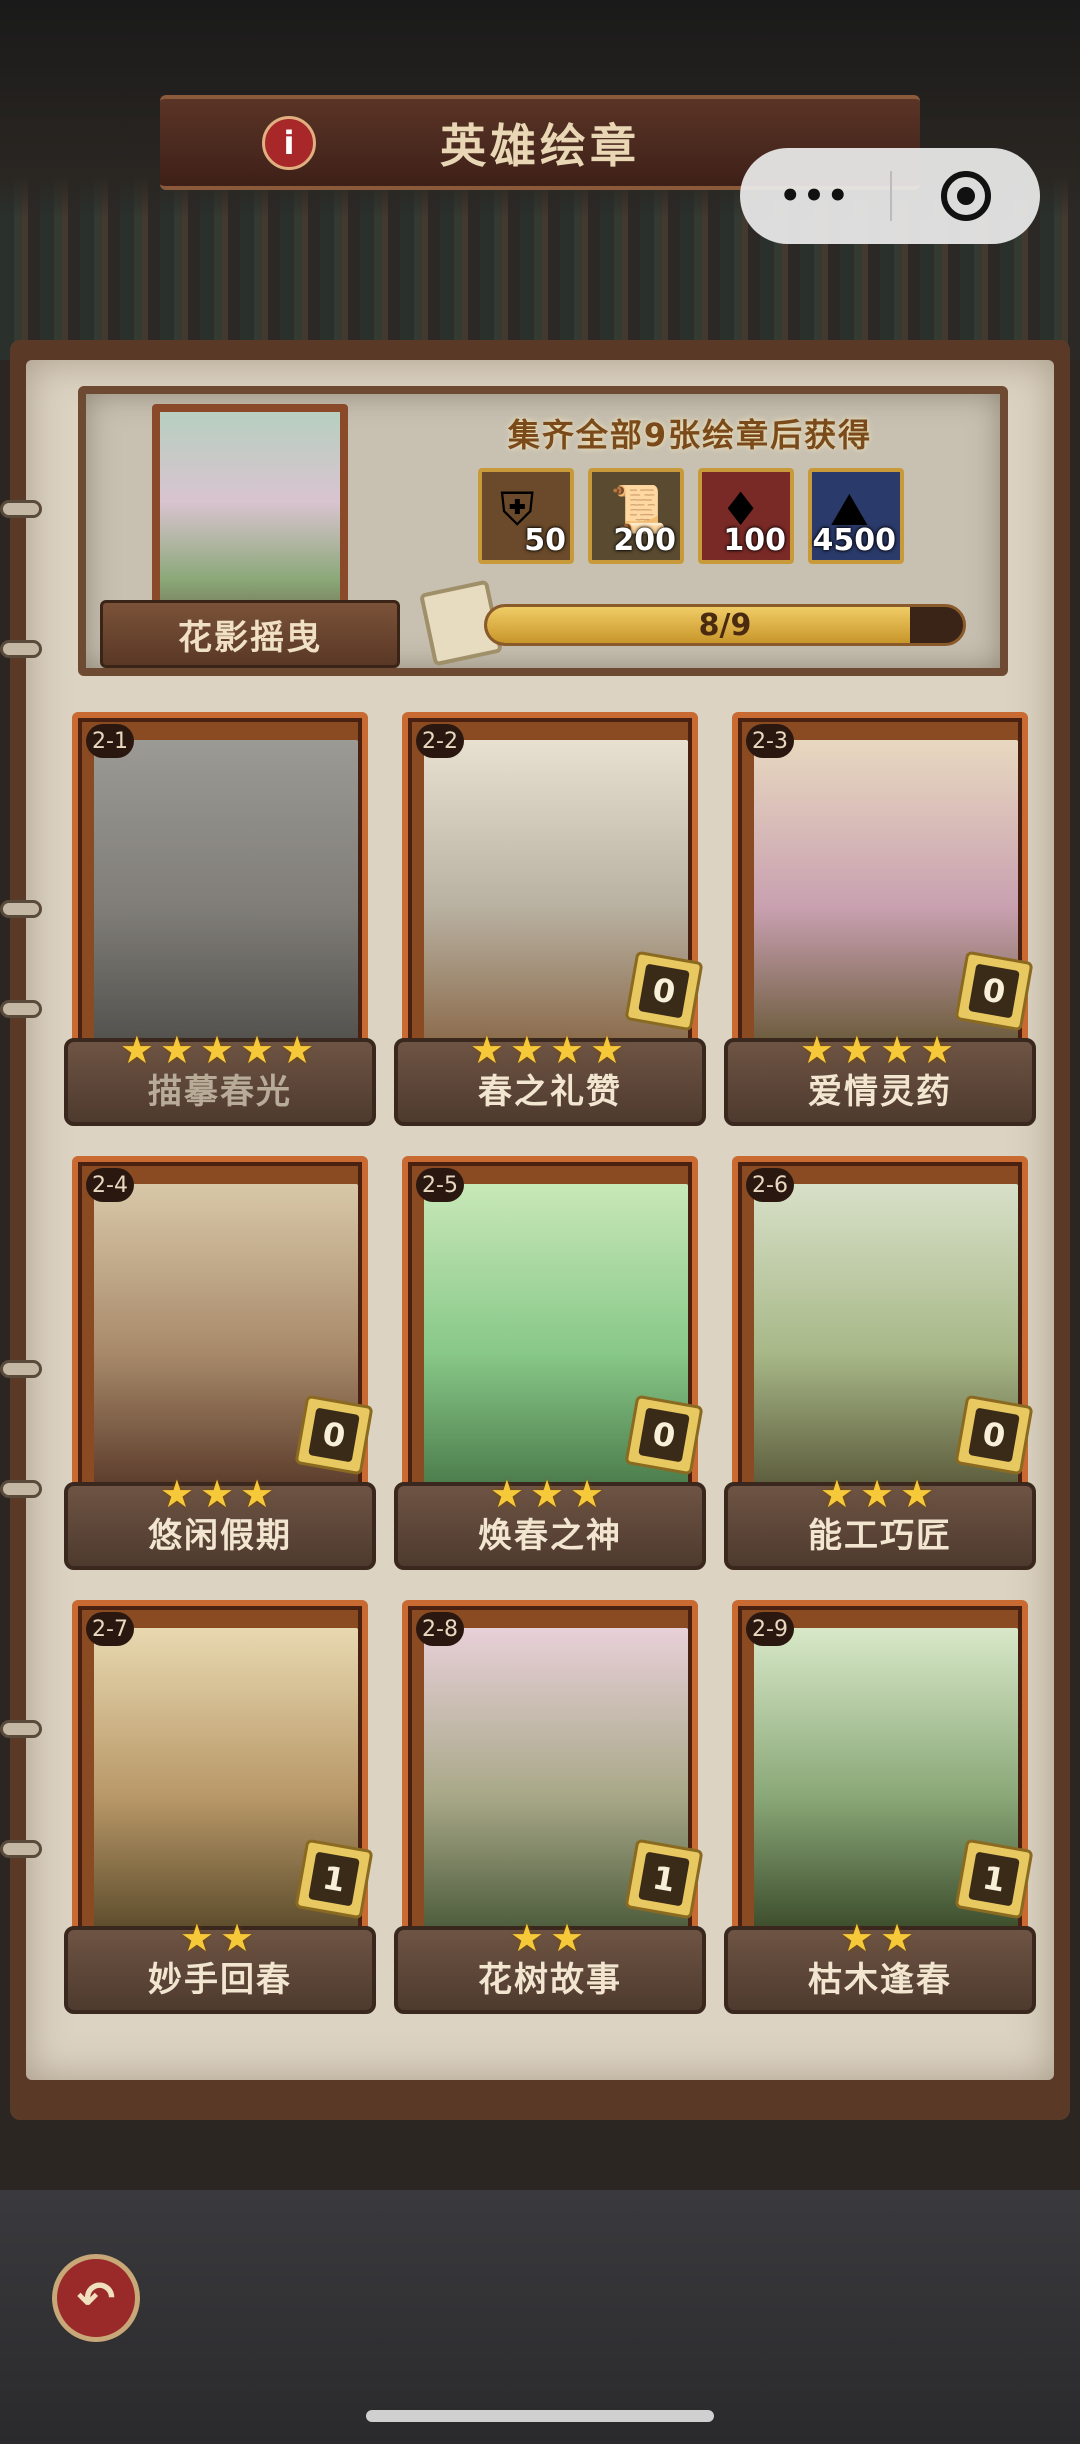 The height and width of the screenshot is (2444, 1080). Describe the element at coordinates (96, 2298) in the screenshot. I see `back-button: ↶` at that location.